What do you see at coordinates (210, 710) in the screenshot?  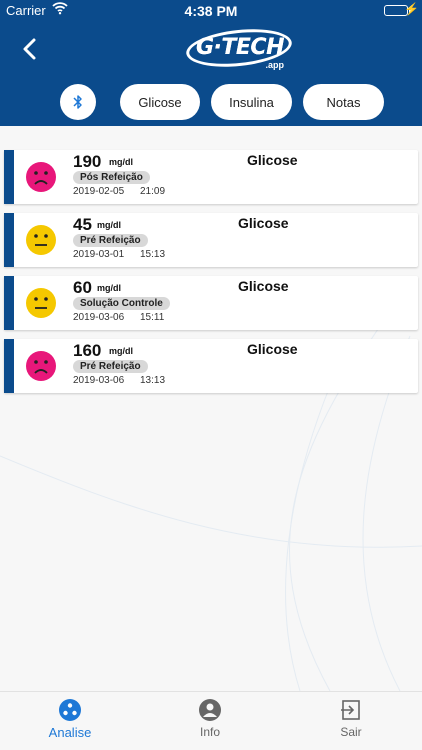 I see `person-icon` at bounding box center [210, 710].